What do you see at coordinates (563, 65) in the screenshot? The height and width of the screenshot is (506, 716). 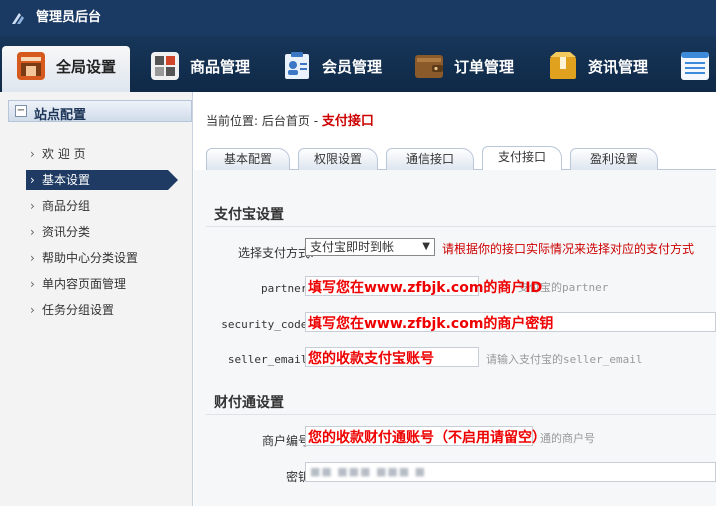 I see `package-icon` at bounding box center [563, 65].